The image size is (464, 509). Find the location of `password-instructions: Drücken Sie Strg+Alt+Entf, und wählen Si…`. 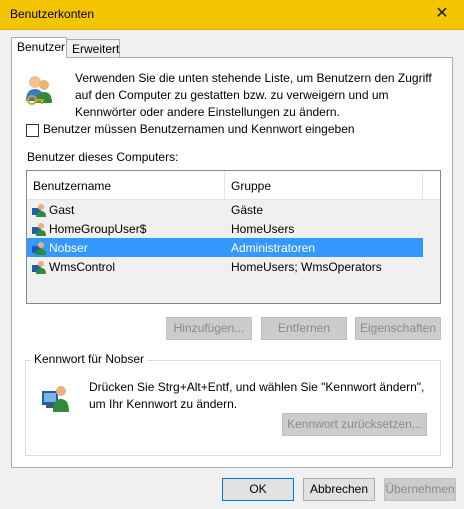

password-instructions: Drücken Sie Strg+Alt+Entf, und wählen Si… is located at coordinates (257, 395).